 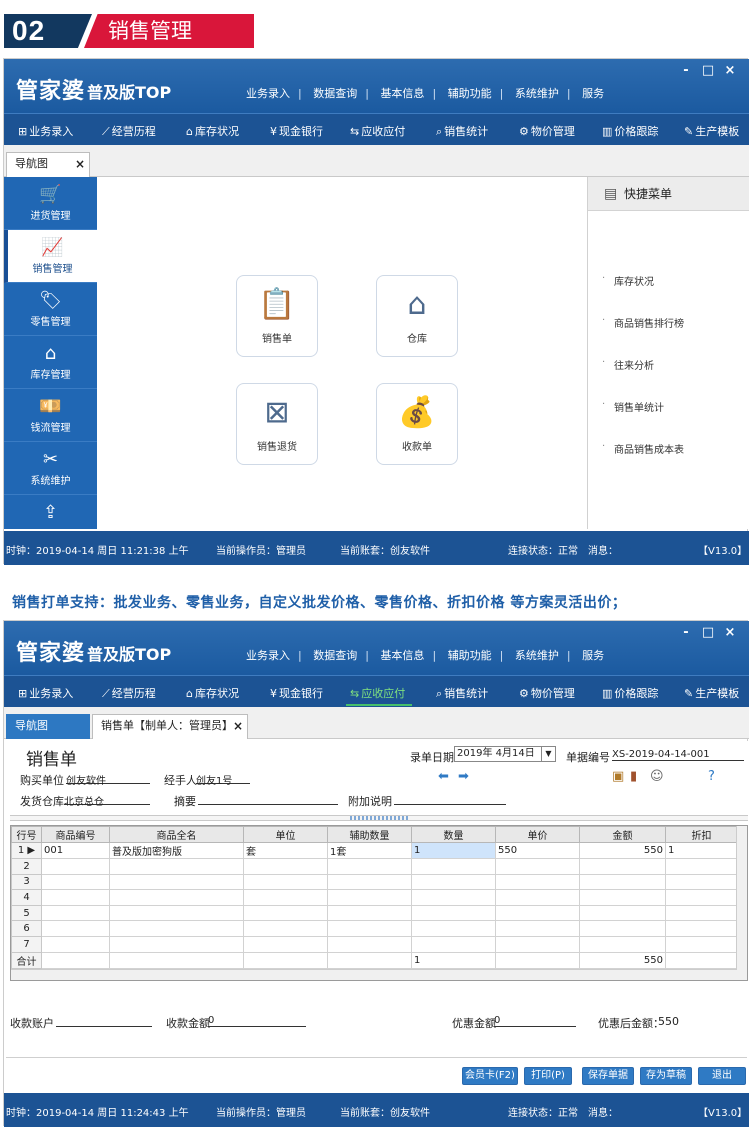 I want to click on quick-menu-item: 往来分析, so click(x=628, y=364).